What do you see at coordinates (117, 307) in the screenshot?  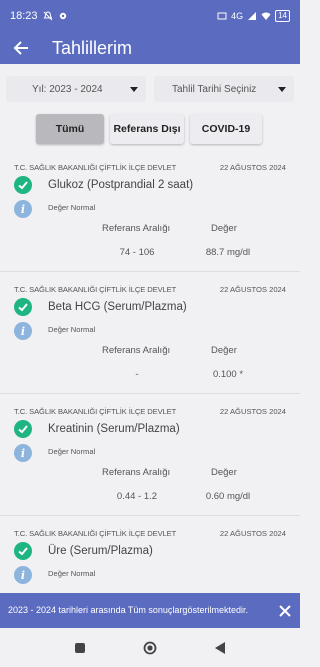 I see `test-name: Beta HCG (Serum/Plazma)` at bounding box center [117, 307].